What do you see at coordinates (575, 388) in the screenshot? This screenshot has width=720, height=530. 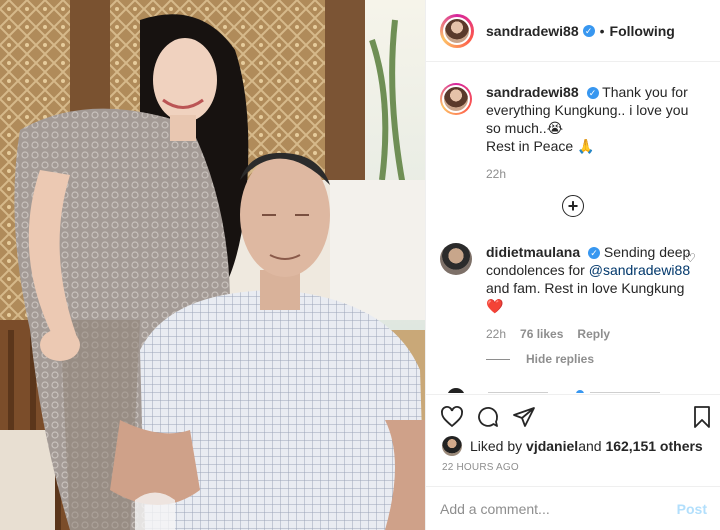 I see `next-reply-partial` at bounding box center [575, 388].